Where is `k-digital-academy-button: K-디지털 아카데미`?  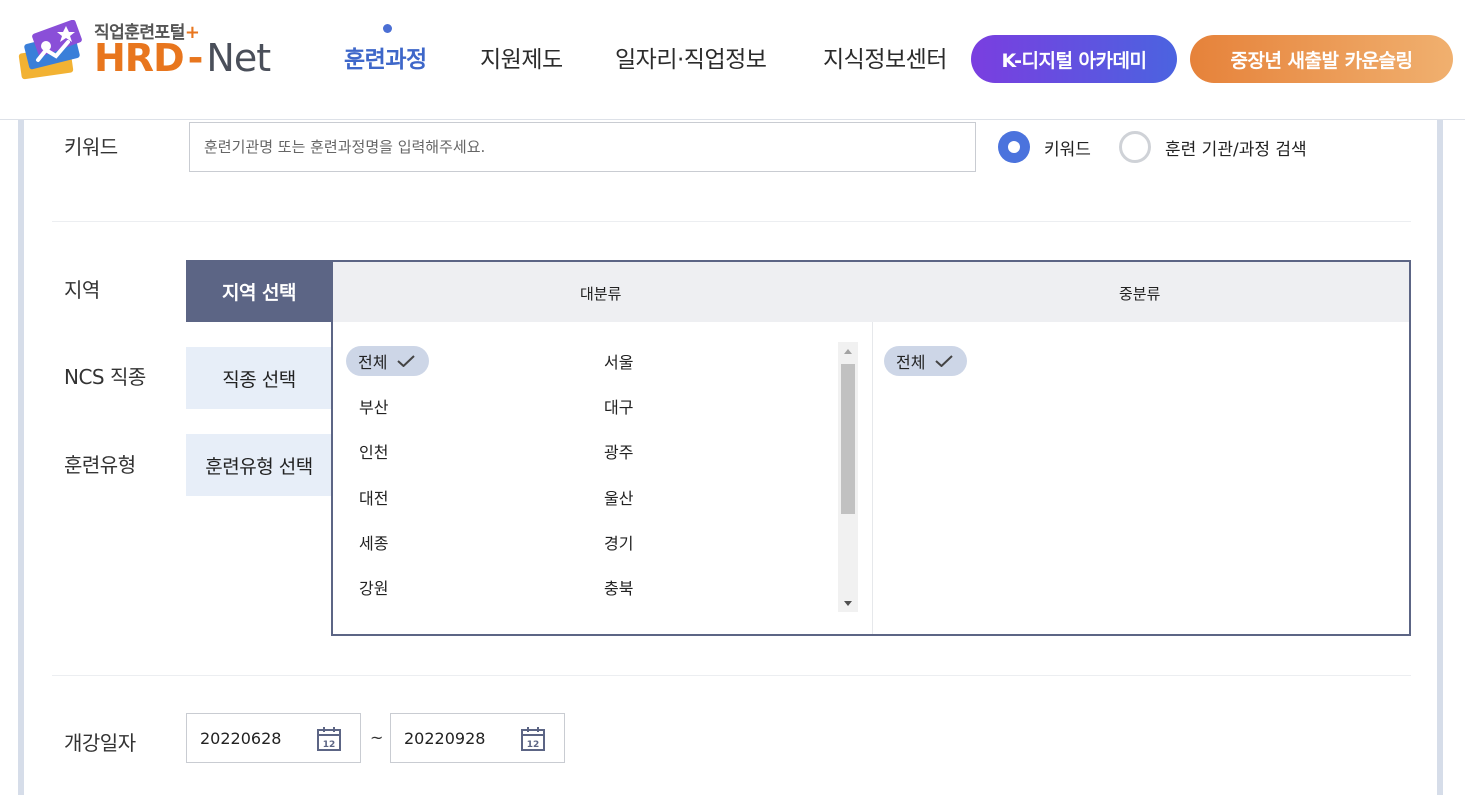
k-digital-academy-button: K-디지털 아카데미 is located at coordinates (1074, 59).